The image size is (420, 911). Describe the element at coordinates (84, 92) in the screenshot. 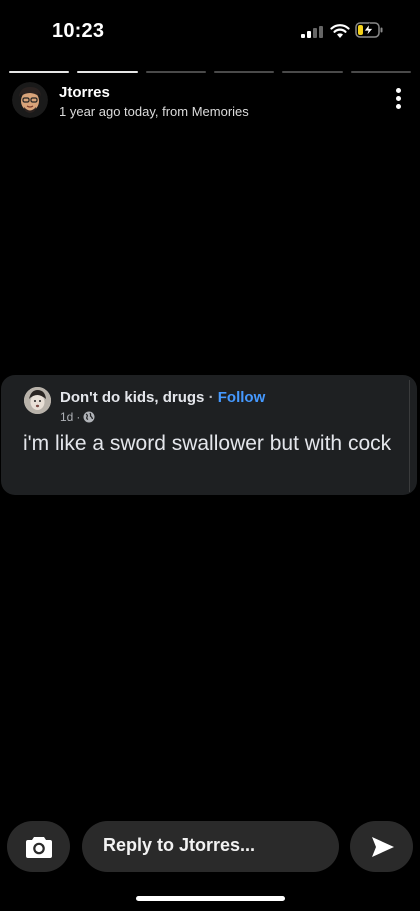

I see `story-username: Jtorres` at that location.